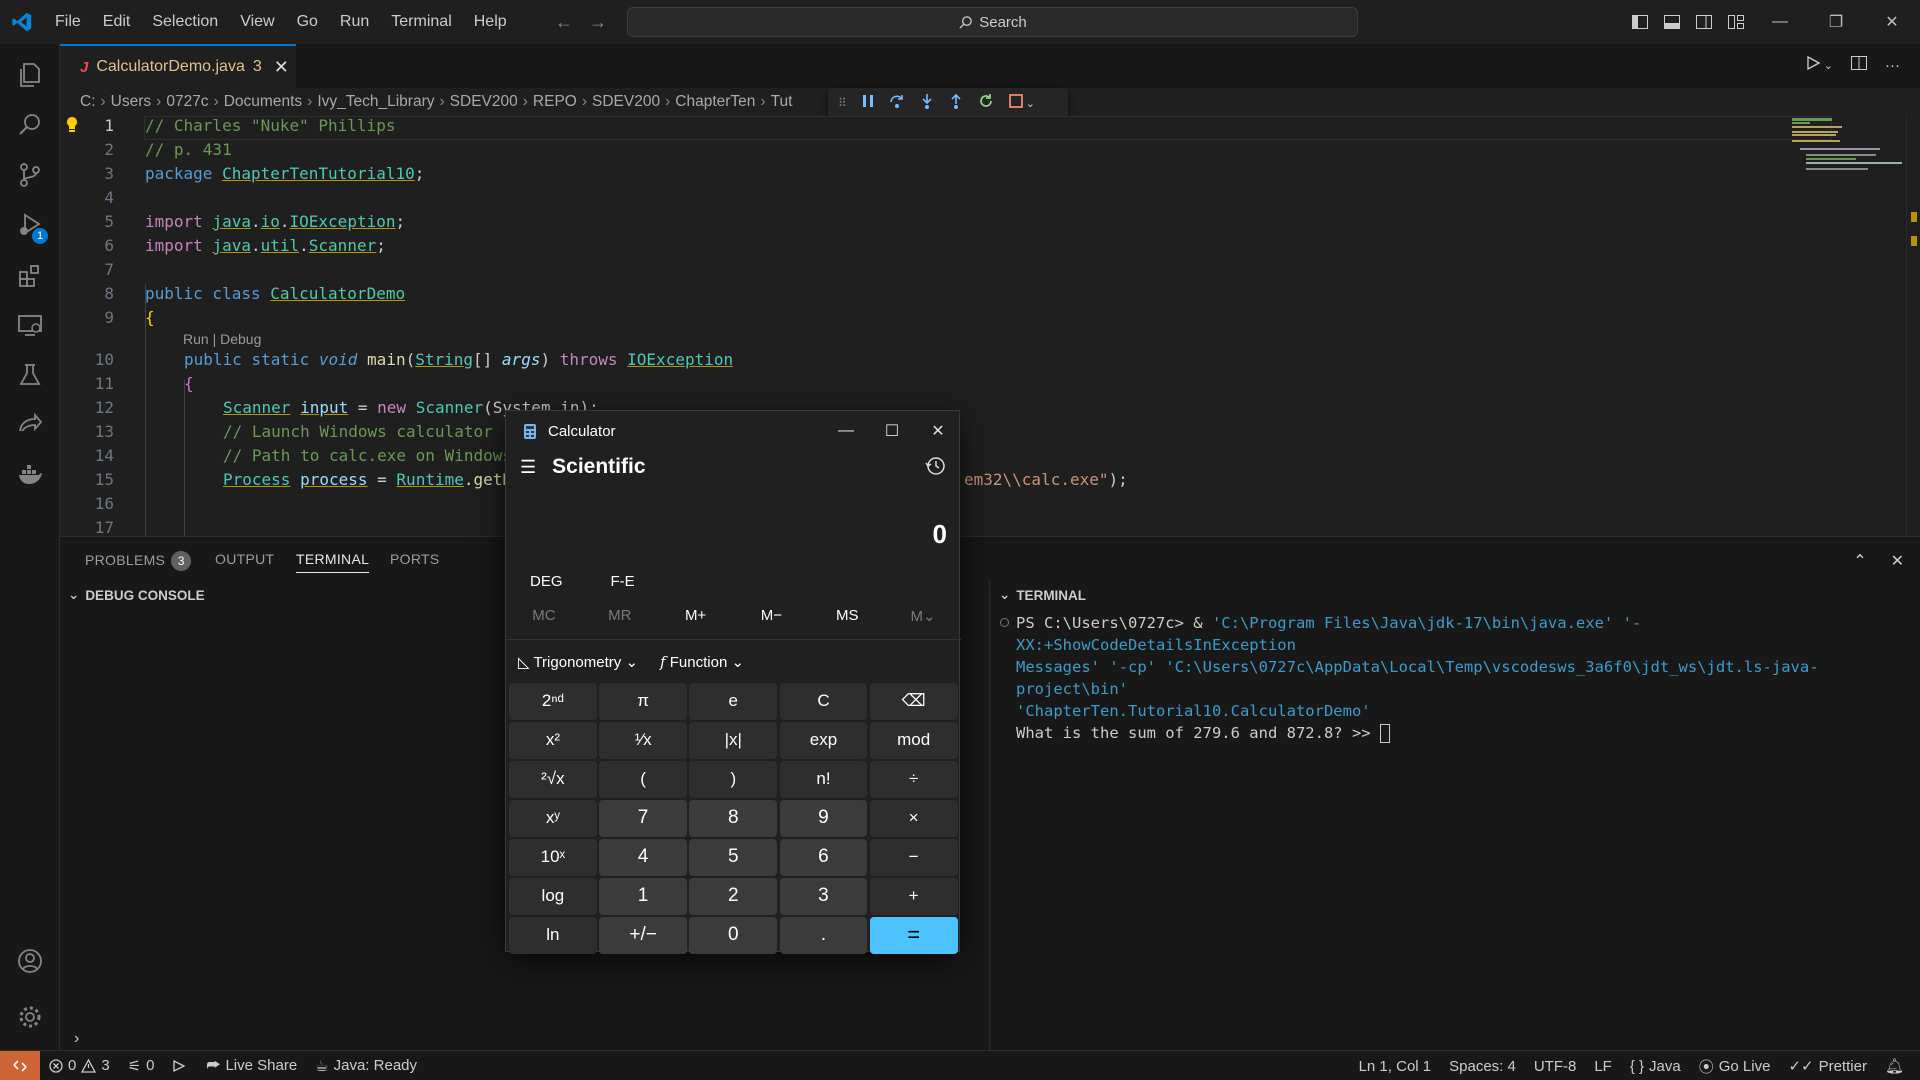 The image size is (1920, 1080). I want to click on calc-key: ¹⁄x, so click(643, 740).